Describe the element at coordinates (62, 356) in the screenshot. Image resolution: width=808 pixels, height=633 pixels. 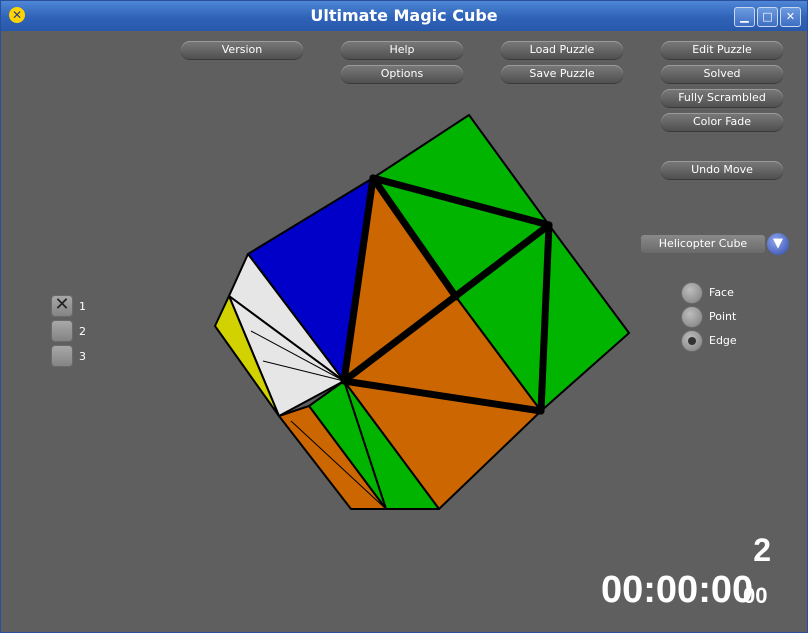
I see `layer-3-checkbox` at that location.